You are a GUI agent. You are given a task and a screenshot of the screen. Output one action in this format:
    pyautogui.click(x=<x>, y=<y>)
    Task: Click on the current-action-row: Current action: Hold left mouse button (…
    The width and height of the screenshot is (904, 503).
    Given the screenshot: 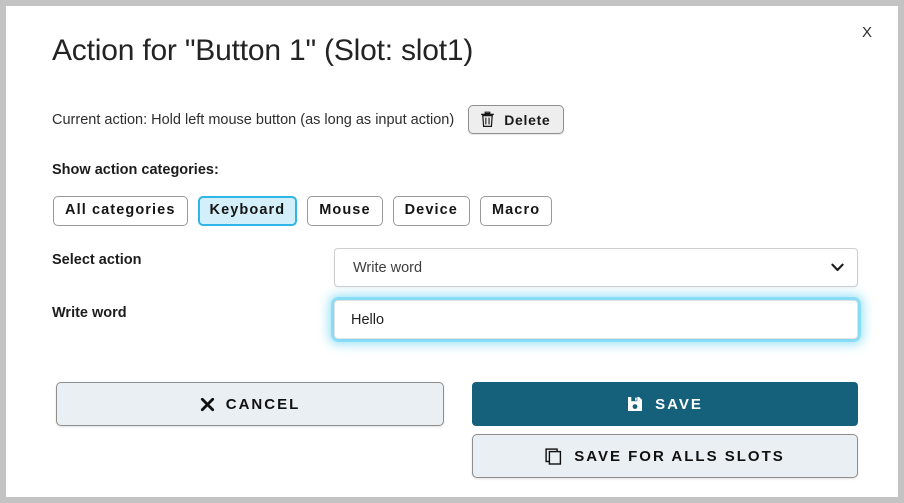 What is the action you would take?
    pyautogui.click(x=308, y=119)
    